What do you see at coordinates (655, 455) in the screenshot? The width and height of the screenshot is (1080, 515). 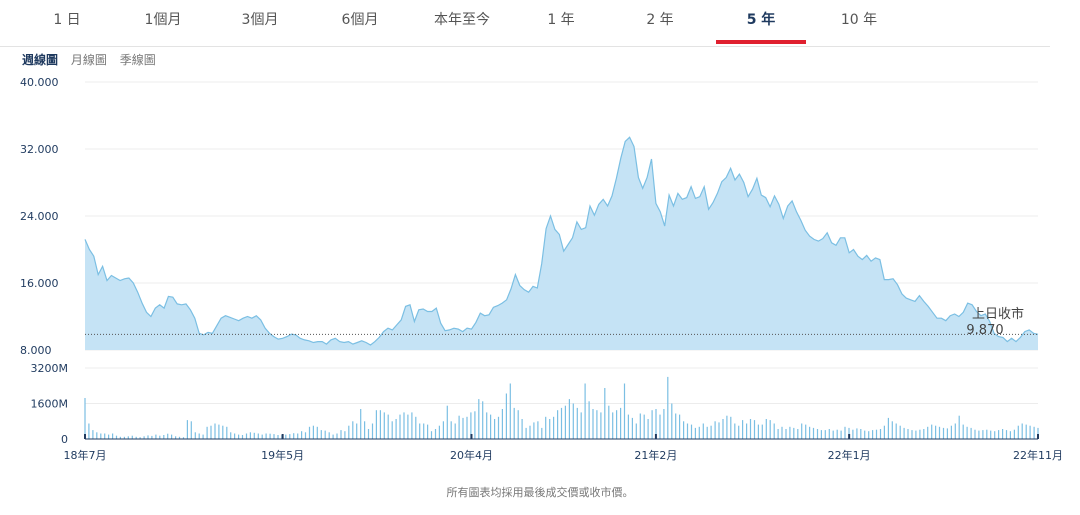 I see `x-tick-label: 21年2月` at bounding box center [655, 455].